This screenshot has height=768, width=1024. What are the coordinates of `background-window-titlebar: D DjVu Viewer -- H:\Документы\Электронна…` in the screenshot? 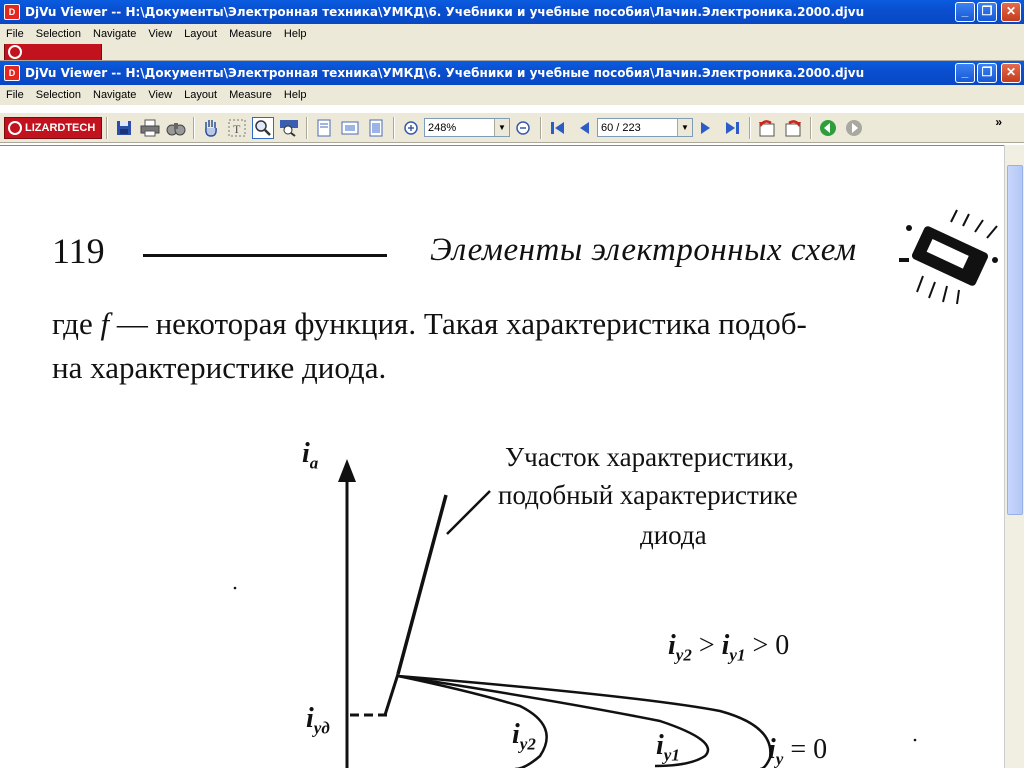 It's located at (512, 12).